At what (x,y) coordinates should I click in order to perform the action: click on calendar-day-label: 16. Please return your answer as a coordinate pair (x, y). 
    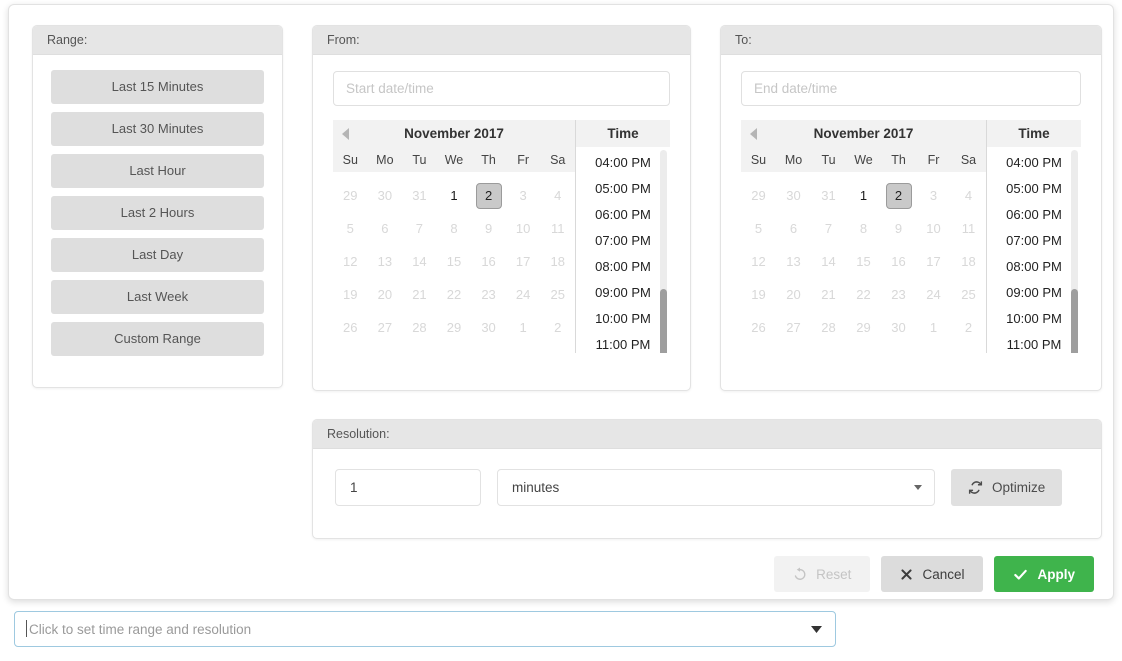
    Looking at the image, I should click on (898, 261).